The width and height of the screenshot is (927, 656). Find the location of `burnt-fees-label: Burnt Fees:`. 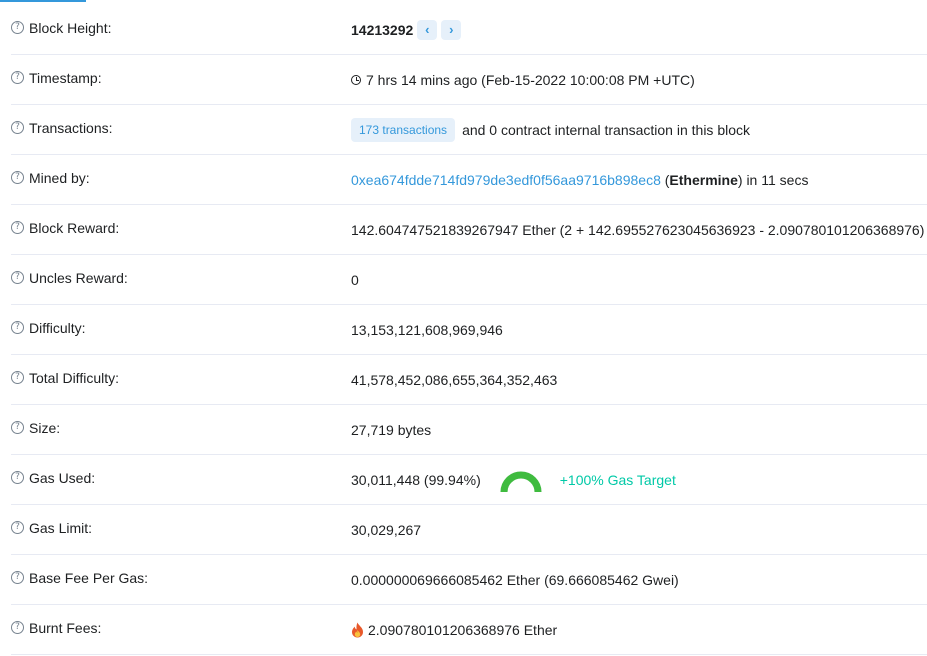

burnt-fees-label: Burnt Fees: is located at coordinates (65, 627).